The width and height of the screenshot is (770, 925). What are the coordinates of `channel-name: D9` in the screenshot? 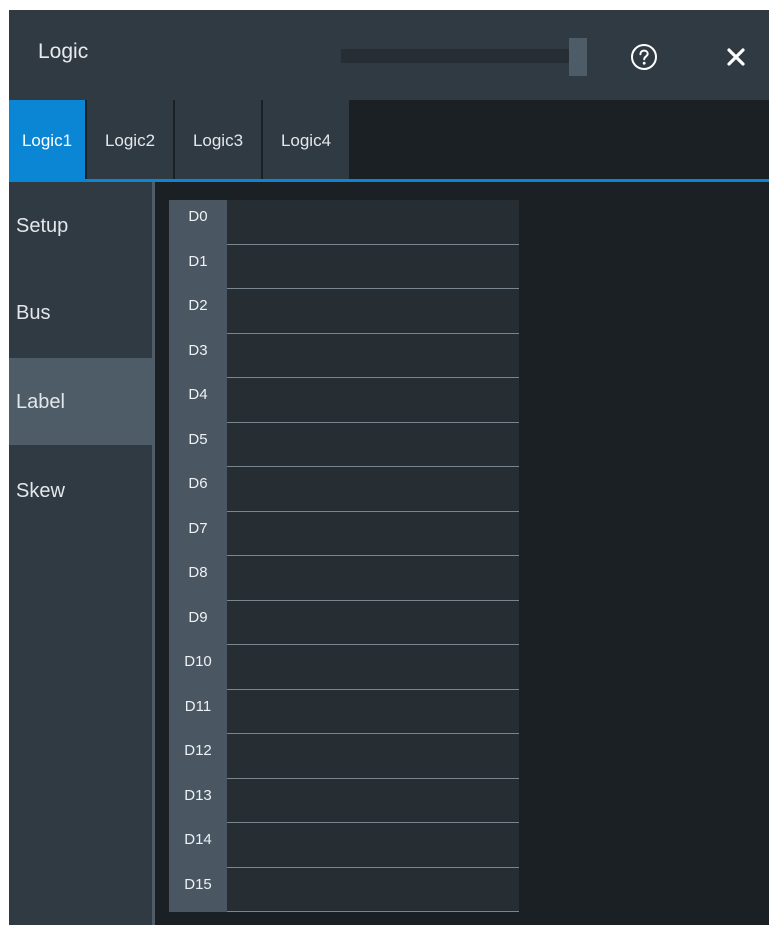 It's located at (198, 622).